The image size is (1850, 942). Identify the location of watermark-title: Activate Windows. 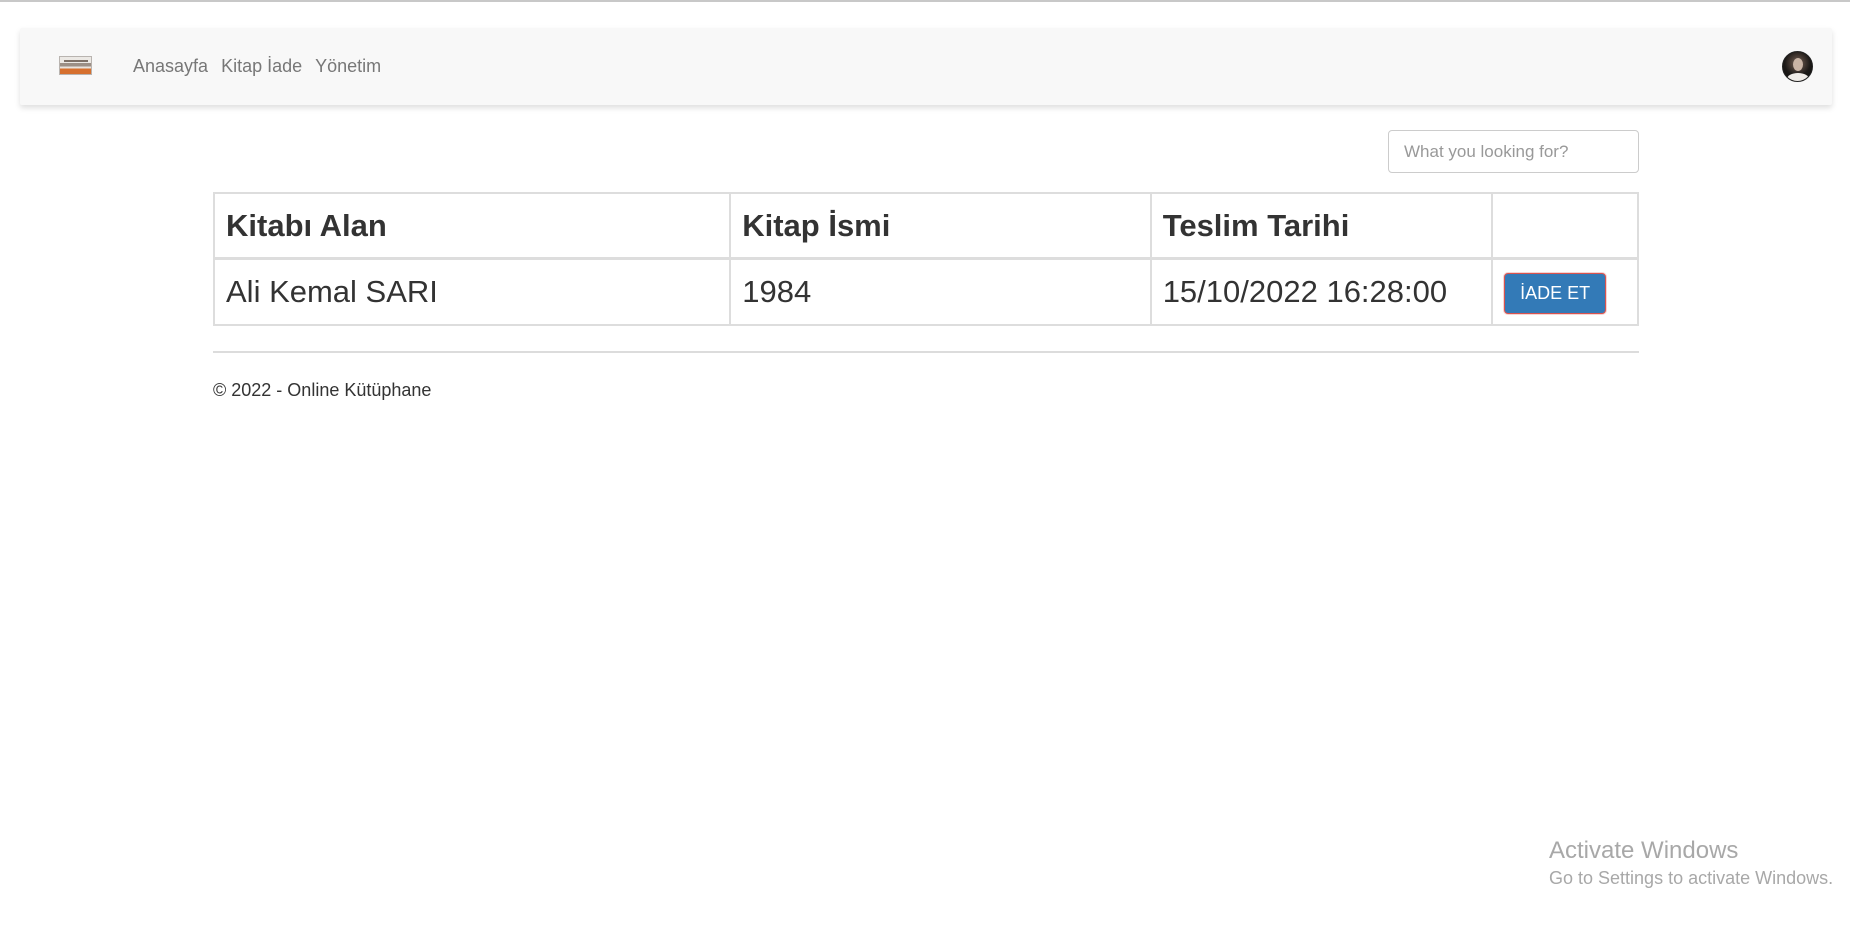
(1644, 850).